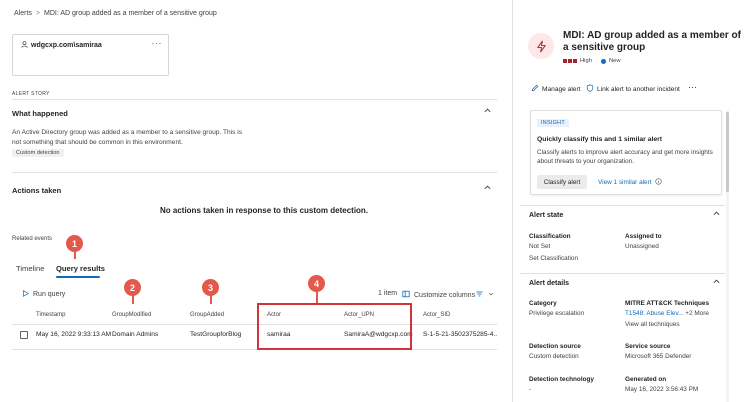 Image resolution: width=746 pixels, height=402 pixels. I want to click on view-similar-alert-link: View 1 similar alert, so click(630, 182).